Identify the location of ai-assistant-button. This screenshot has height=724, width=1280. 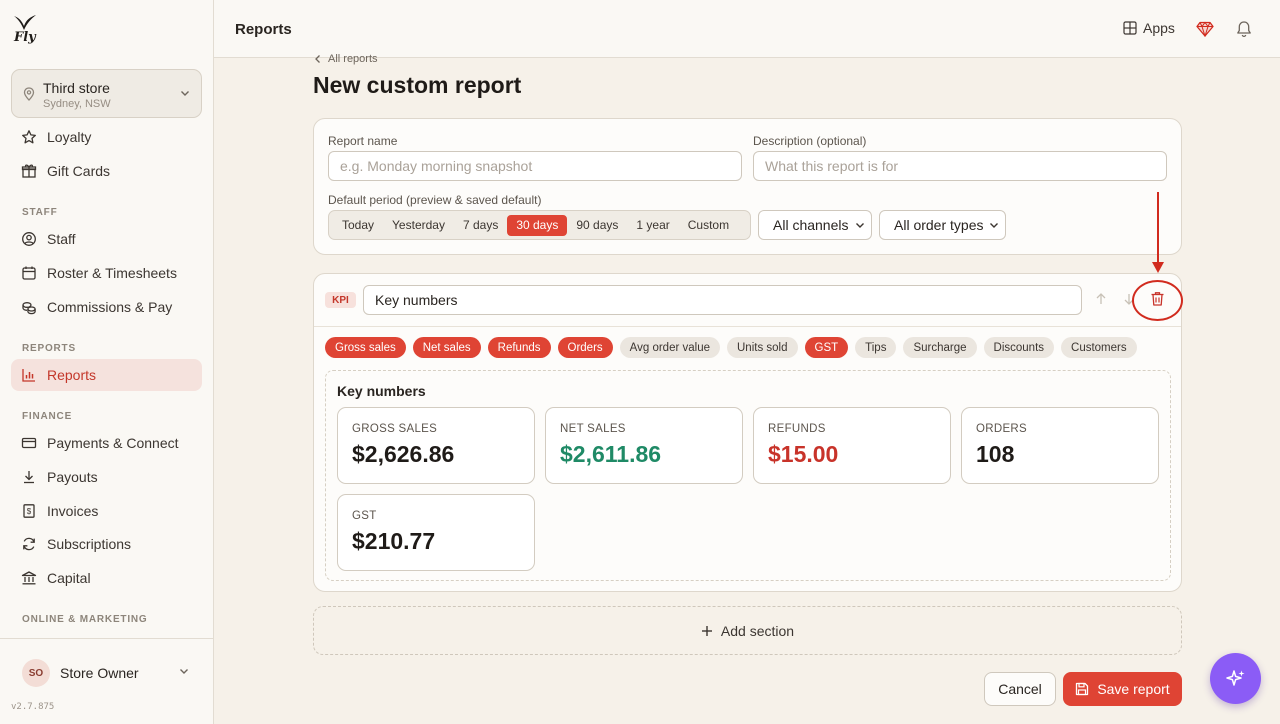
(1235, 678).